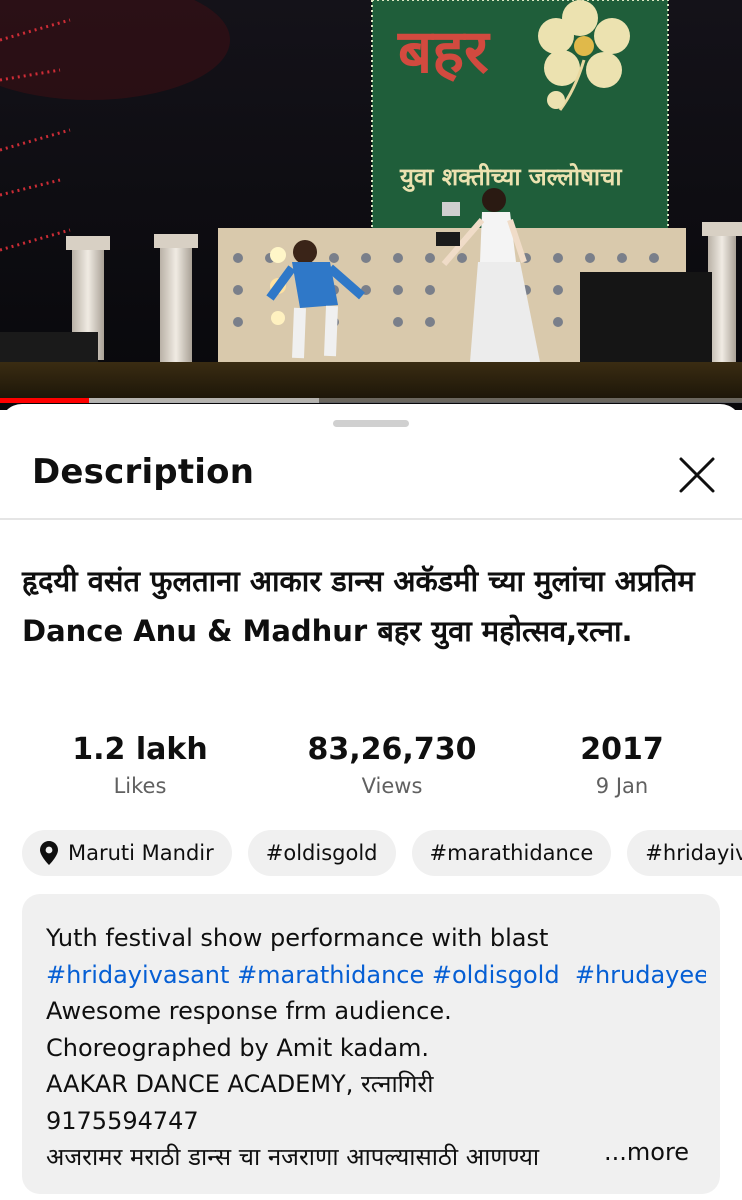  Describe the element at coordinates (635, 1152) in the screenshot. I see `more-button: ...more` at that location.